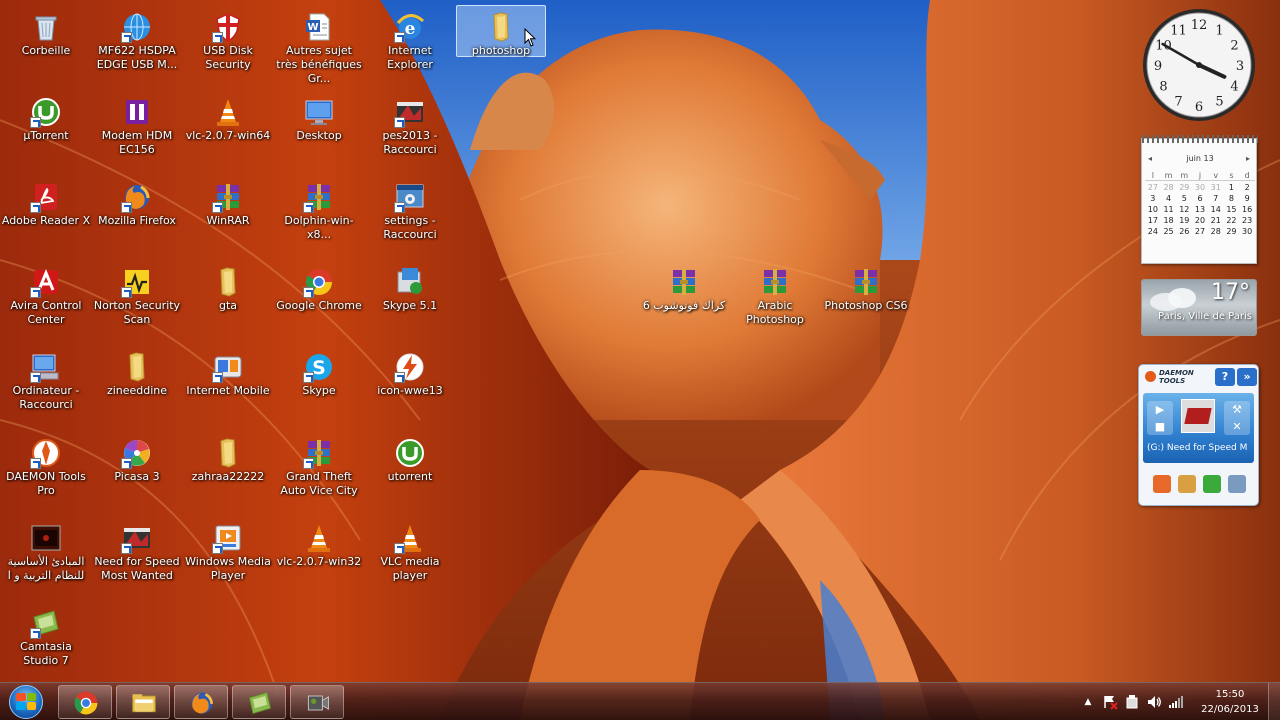 The image size is (1280, 720). I want to click on desktop-icon-daemon-tools-pro: DAEMON Tools Pro, so click(46, 473).